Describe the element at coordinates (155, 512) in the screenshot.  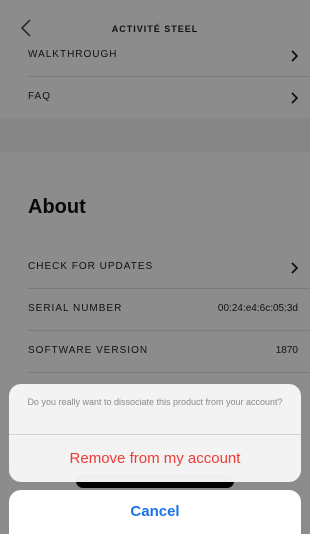
I see `cancel-button: Cancel` at that location.